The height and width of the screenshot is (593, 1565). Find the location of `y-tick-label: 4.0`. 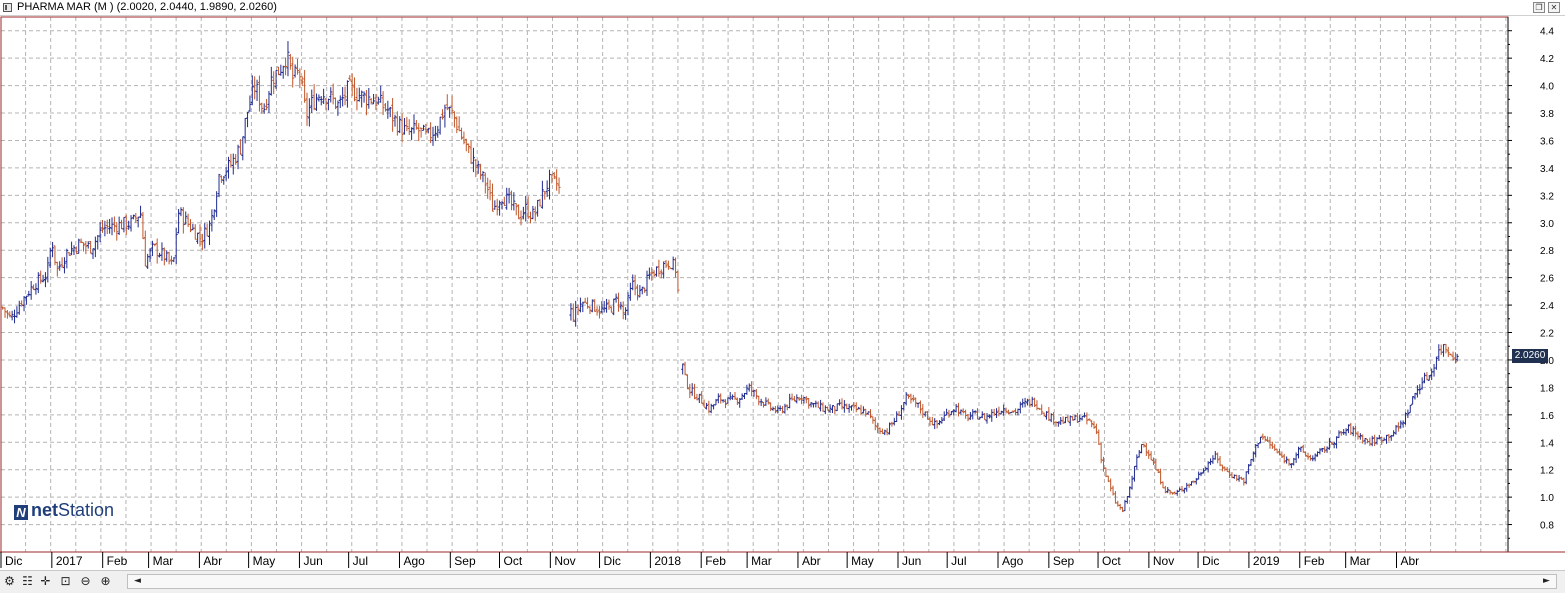

y-tick-label: 4.0 is located at coordinates (1547, 87).